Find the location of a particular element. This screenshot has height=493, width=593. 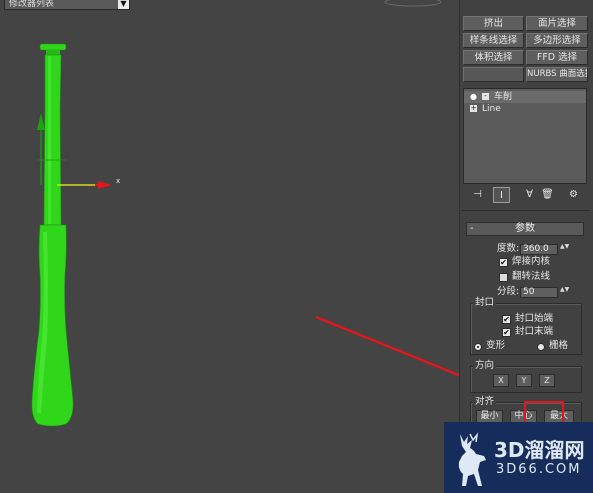

cap-start-checkbox: ✔ is located at coordinates (506, 319).